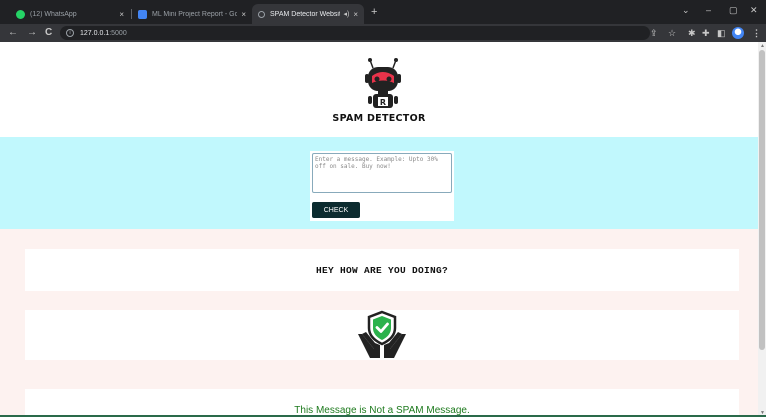 This screenshot has width=766, height=417. I want to click on page-scrollbar: ▲ ▼, so click(762, 229).